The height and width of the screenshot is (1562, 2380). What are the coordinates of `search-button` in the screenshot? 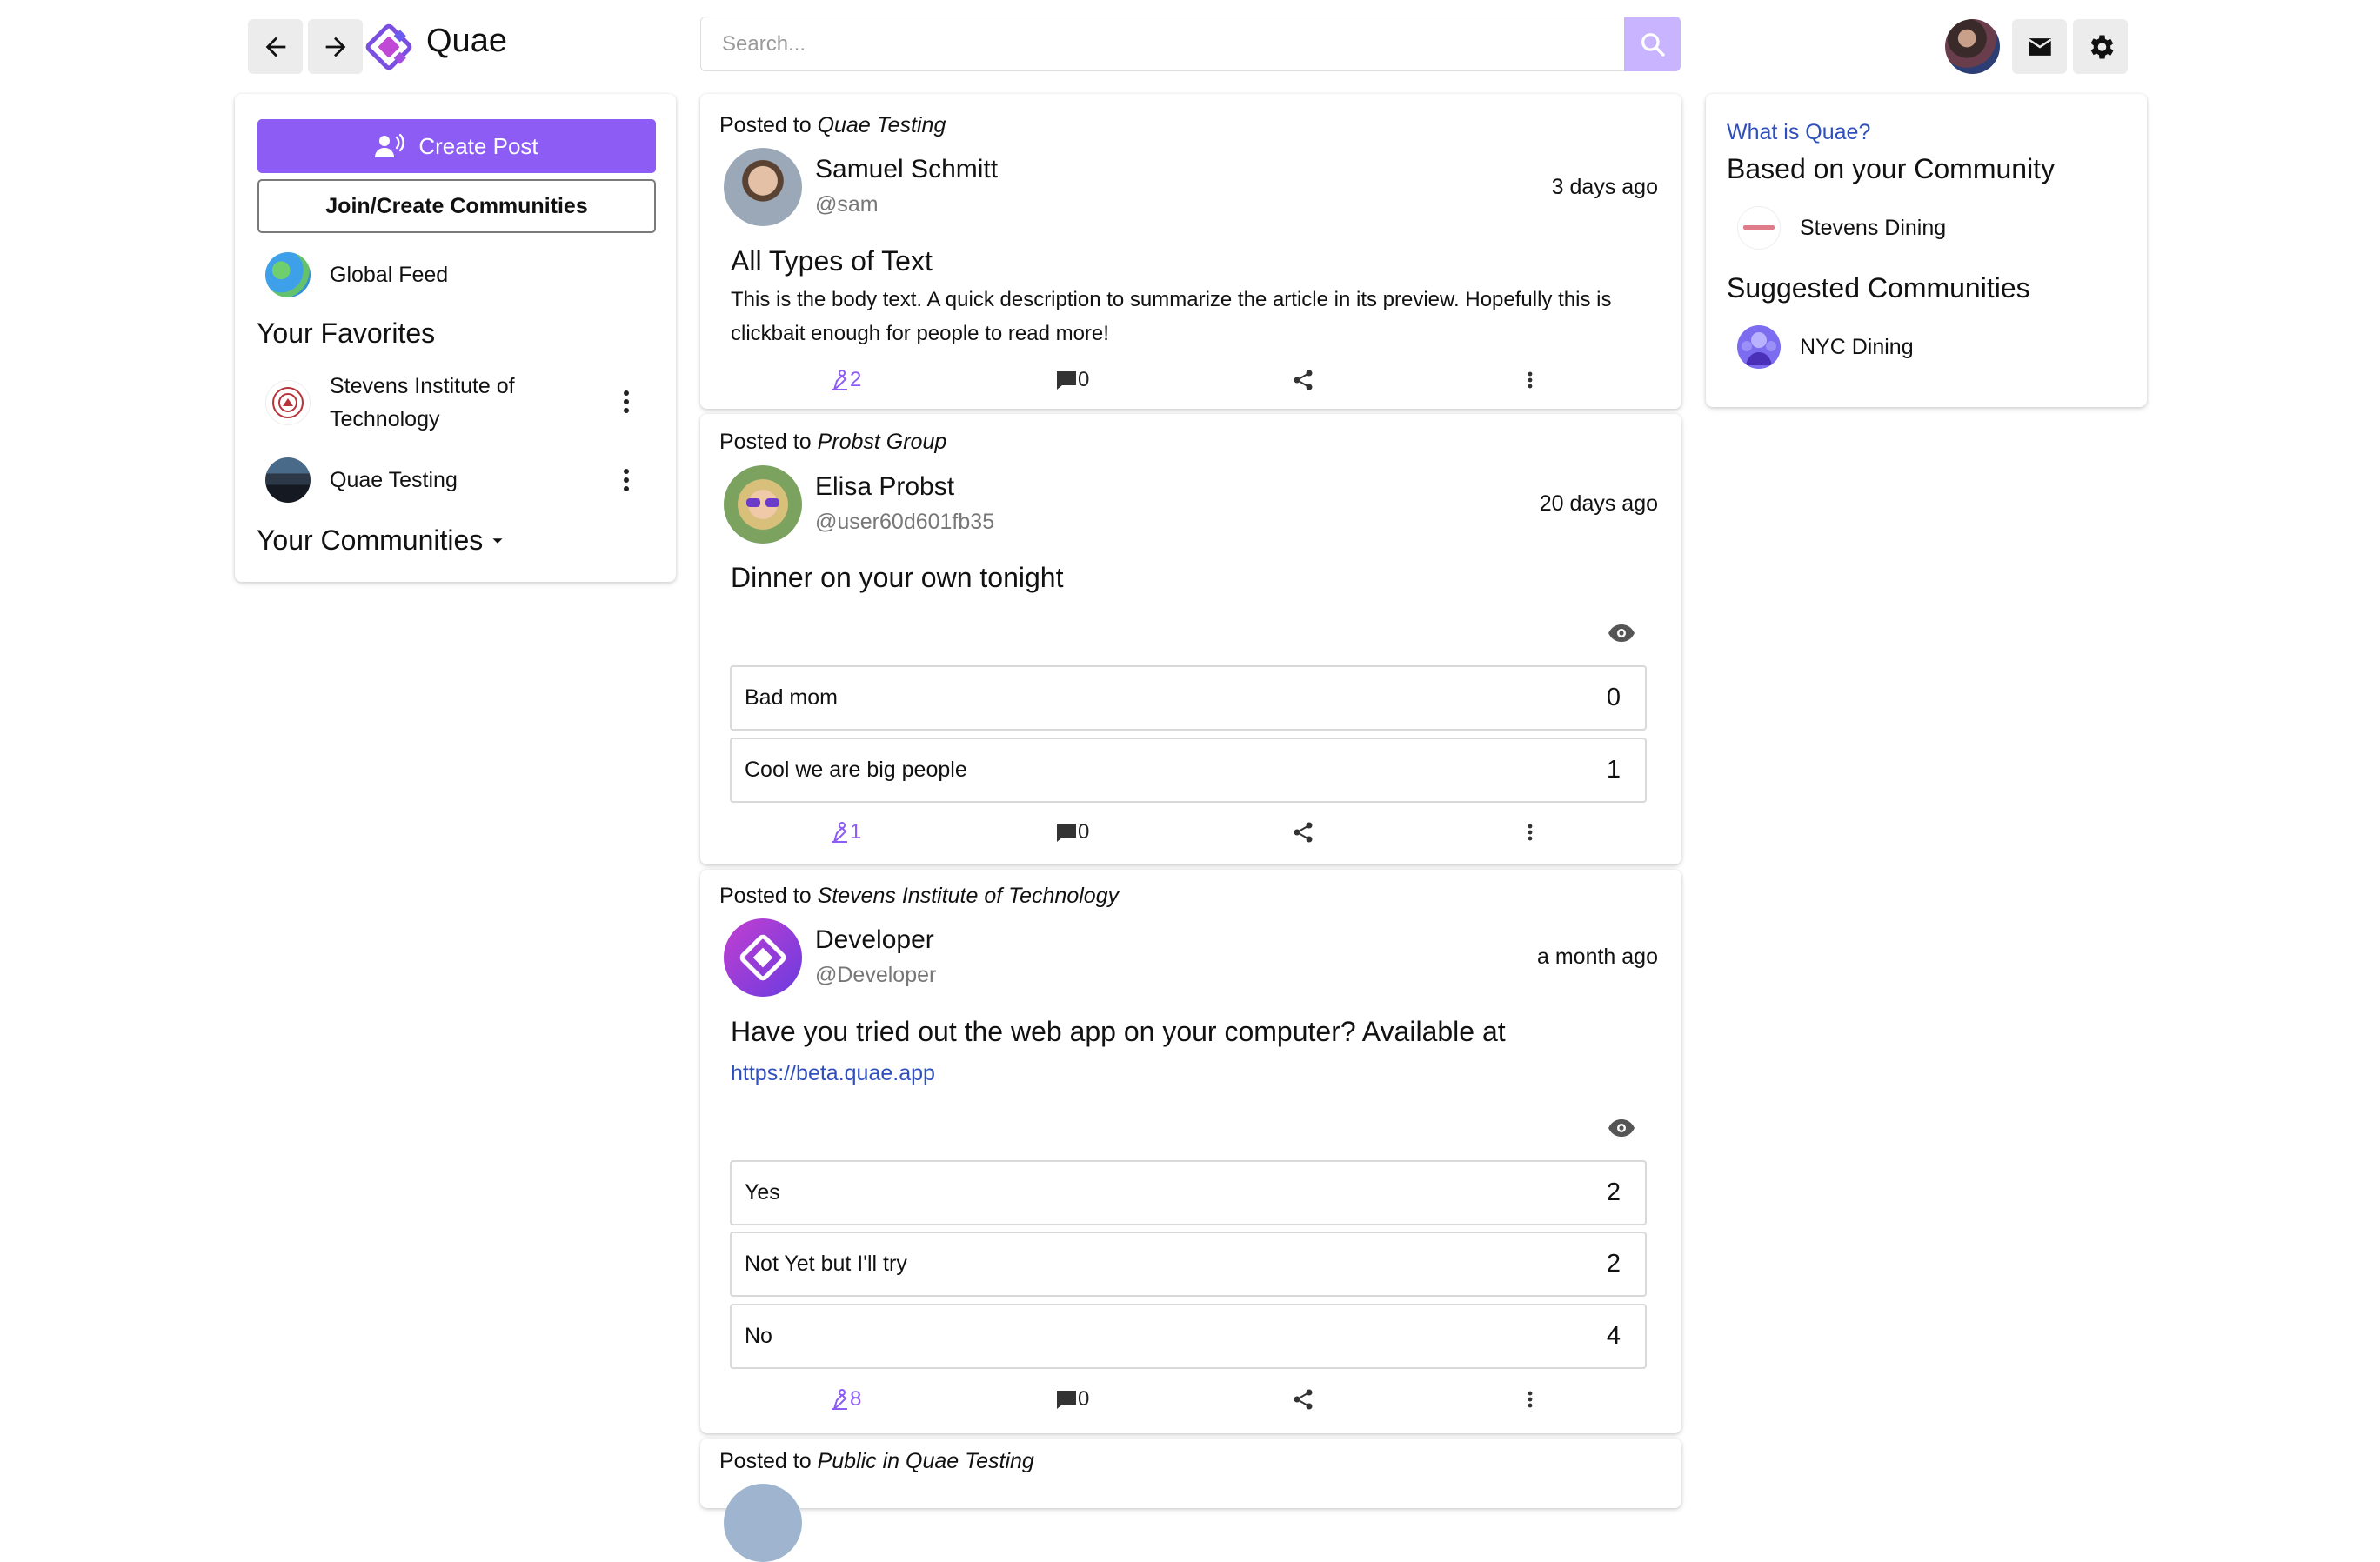 It's located at (1652, 44).